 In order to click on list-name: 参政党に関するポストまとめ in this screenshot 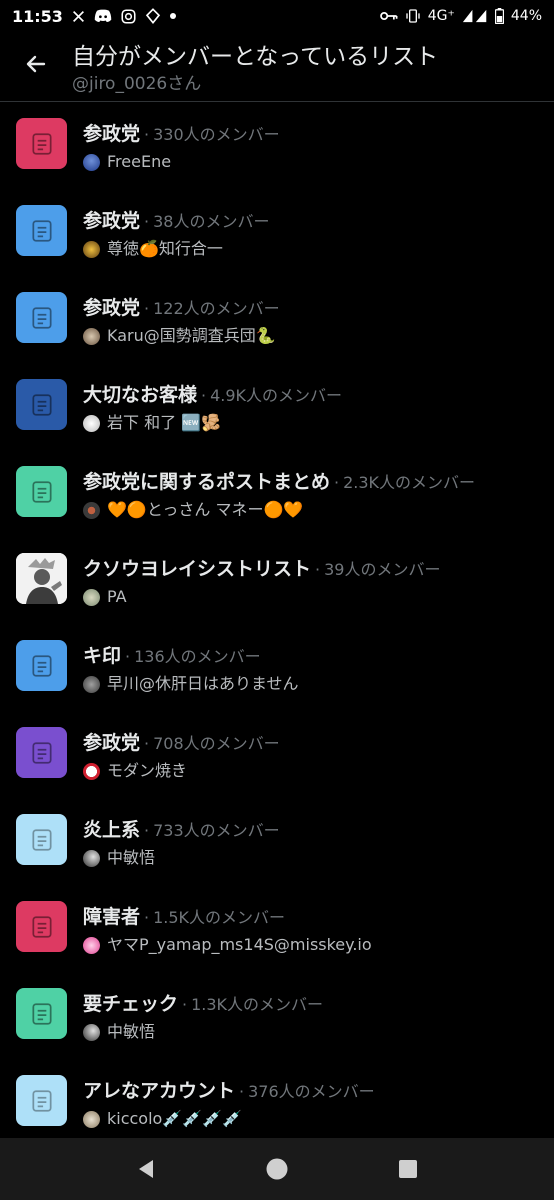, I will do `click(207, 482)`.